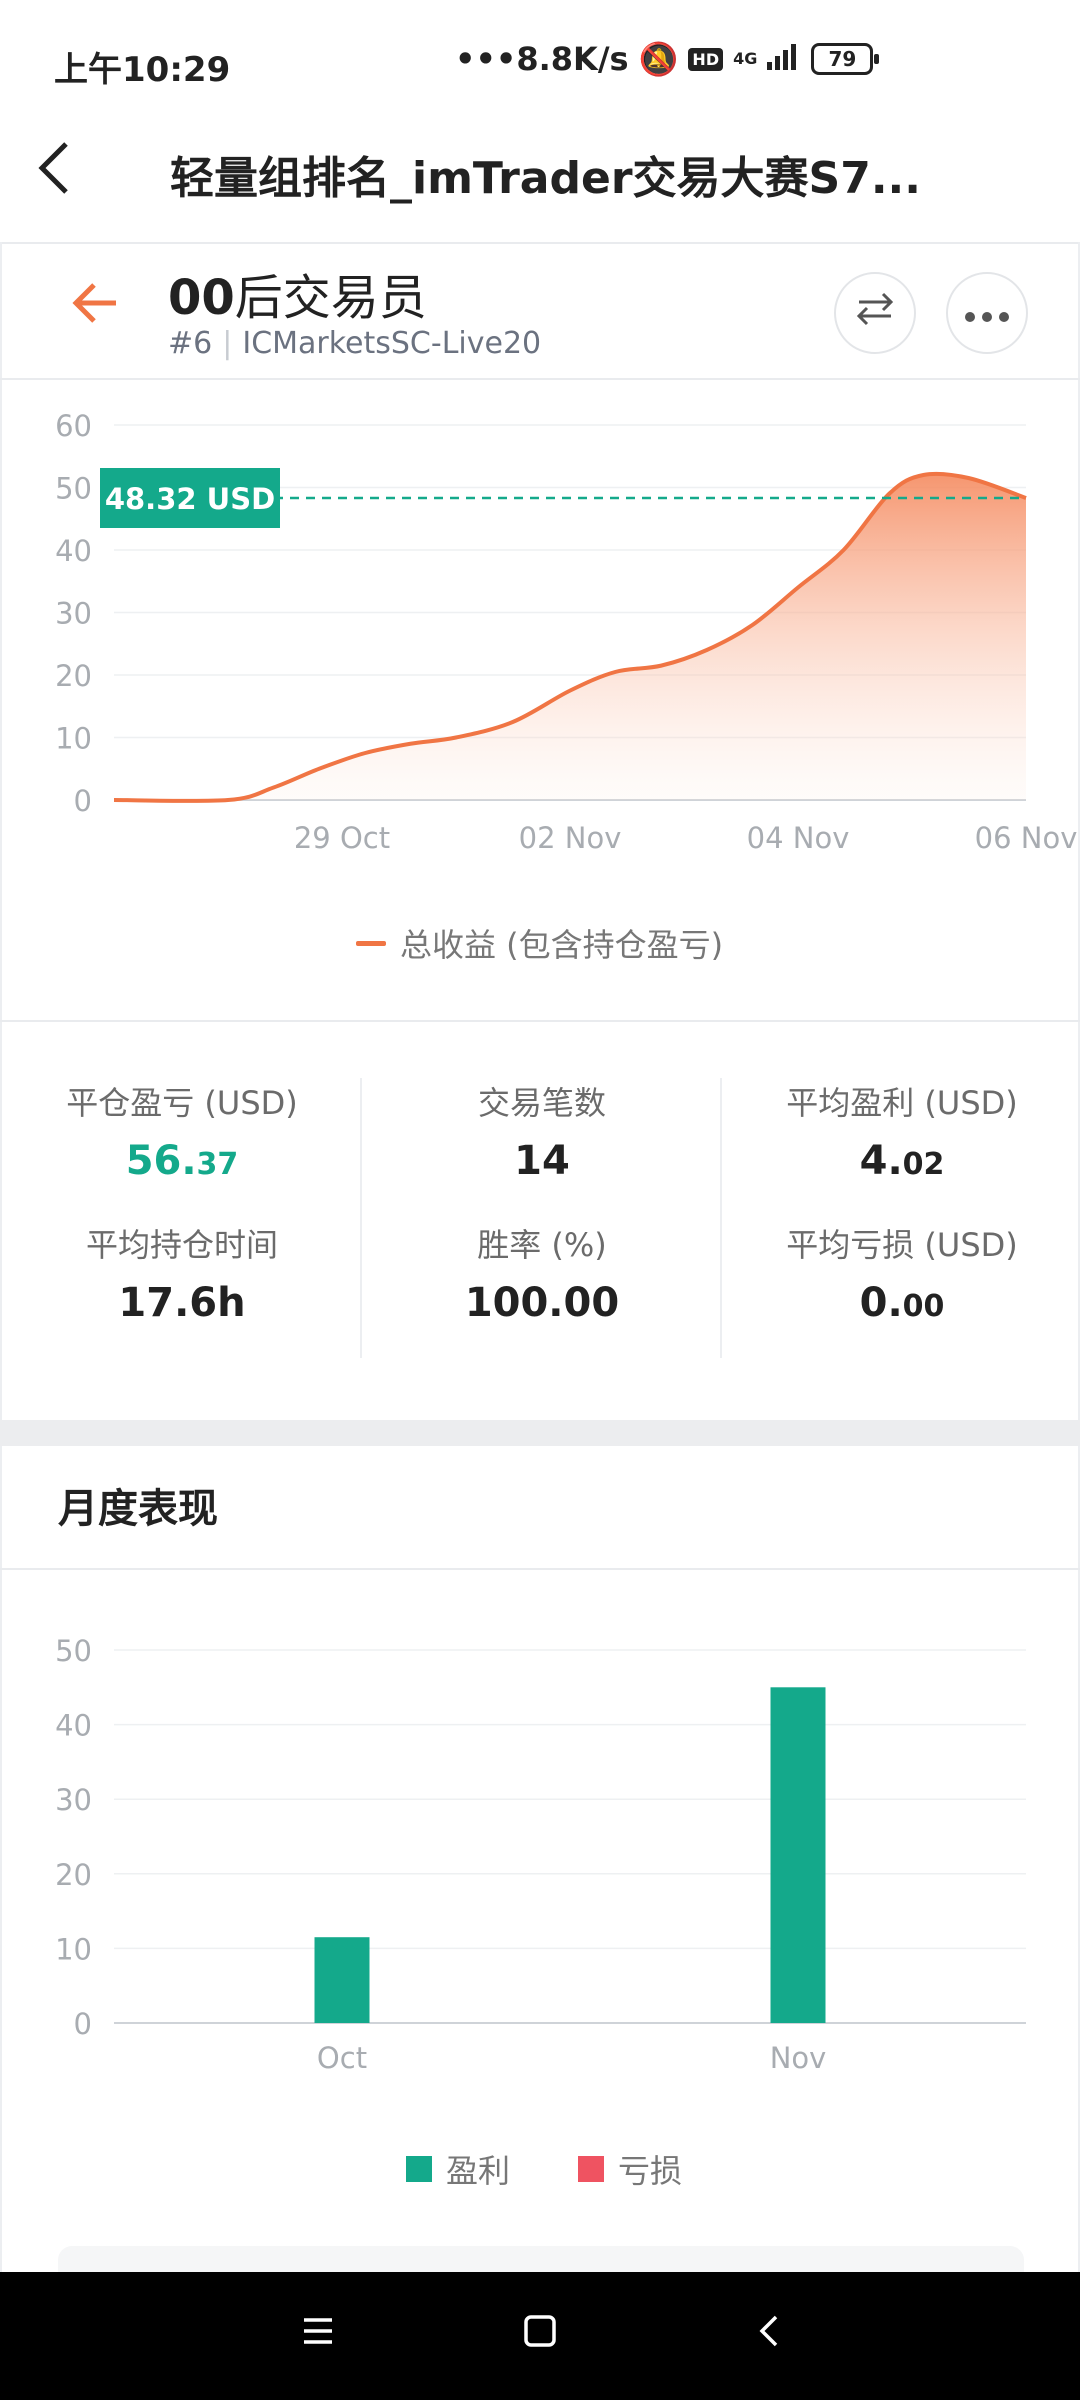 The width and height of the screenshot is (1080, 2400). Describe the element at coordinates (190, 343) in the screenshot. I see `trader-rank: #6` at that location.